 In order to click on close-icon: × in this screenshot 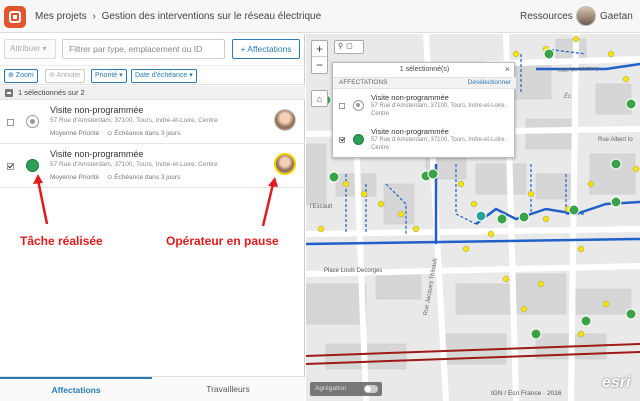, I will do `click(507, 69)`.